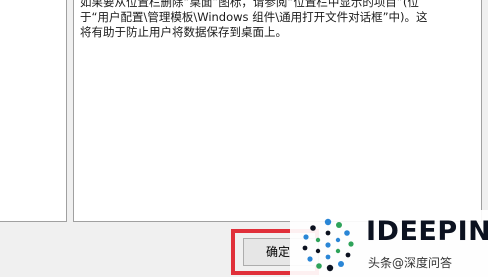  What do you see at coordinates (410, 263) in the screenshot?
I see `watermark-source: 头条@深度问答` at bounding box center [410, 263].